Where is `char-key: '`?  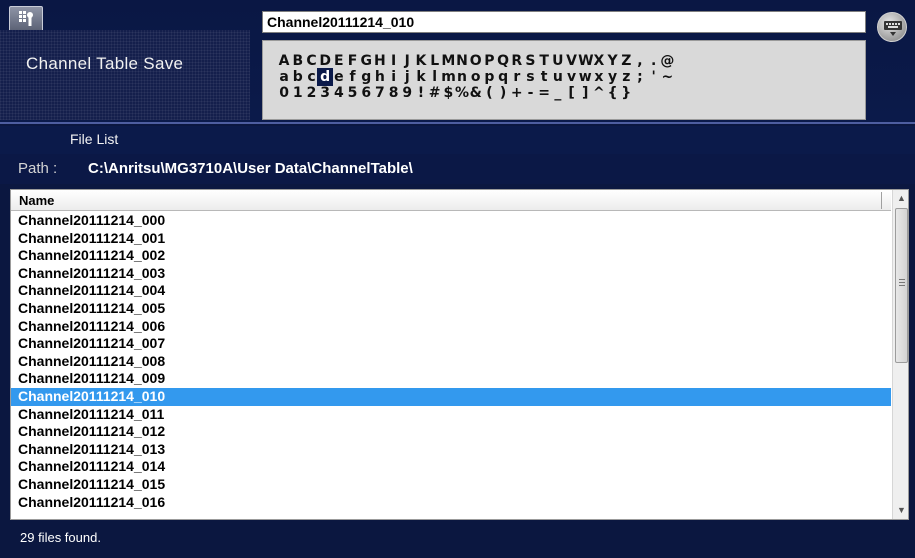
char-key: ' is located at coordinates (654, 77).